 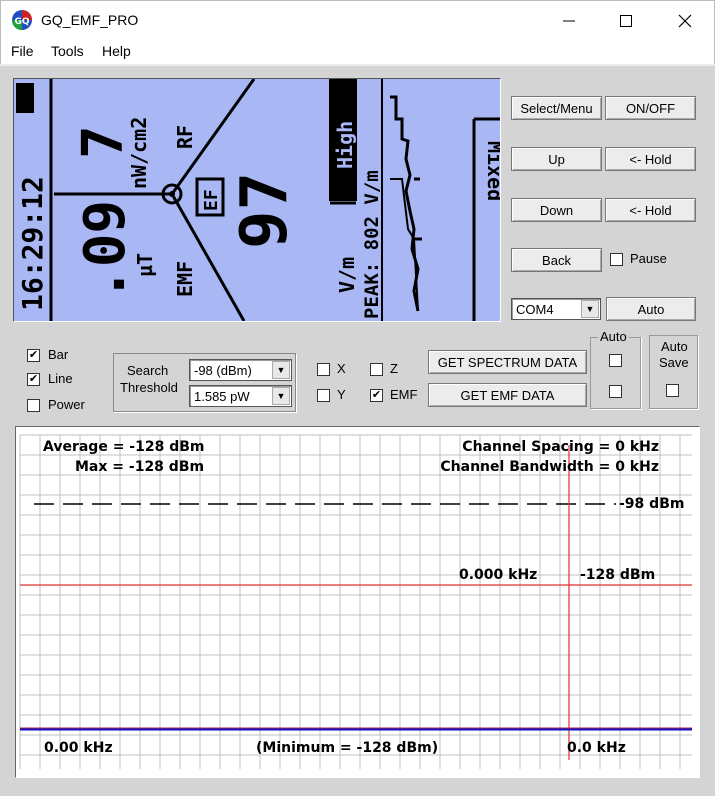 I want to click on lcd-peak: PEAK: 802 V/m, so click(x=372, y=244).